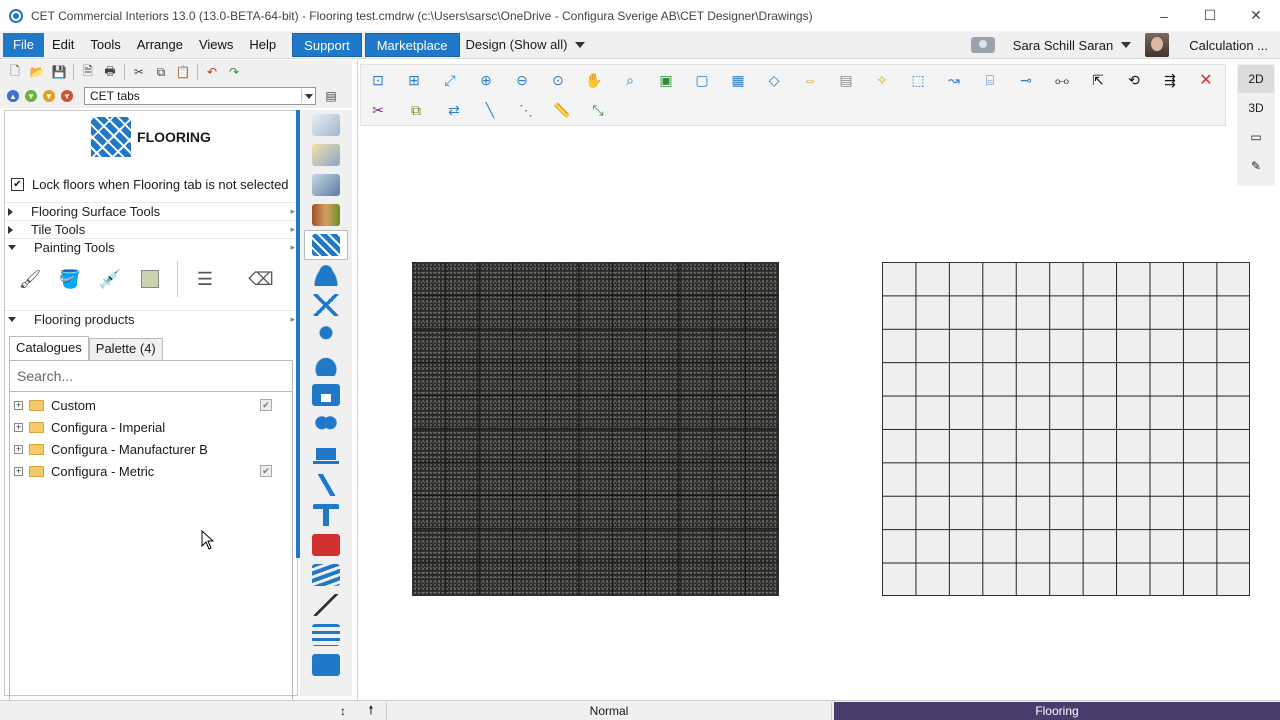 The image size is (1280, 720). I want to click on paste-icon: 📋, so click(183, 72).